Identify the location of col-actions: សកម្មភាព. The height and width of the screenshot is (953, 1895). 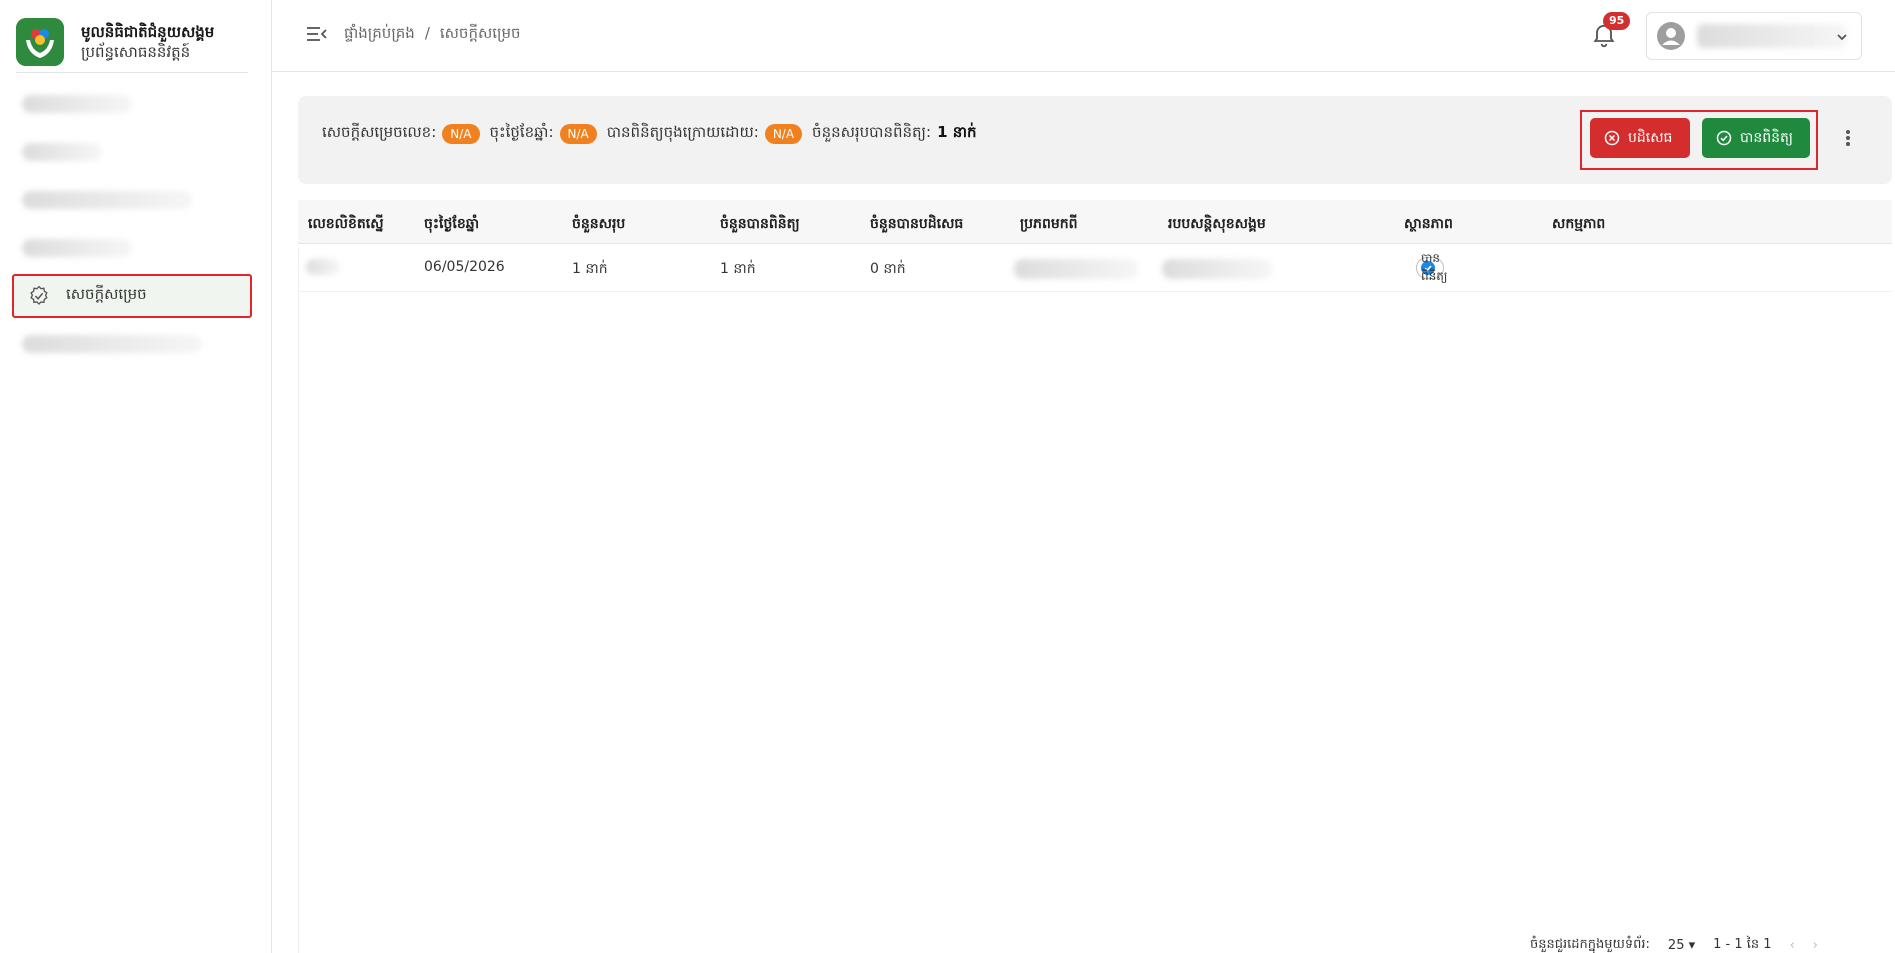
(1578, 224).